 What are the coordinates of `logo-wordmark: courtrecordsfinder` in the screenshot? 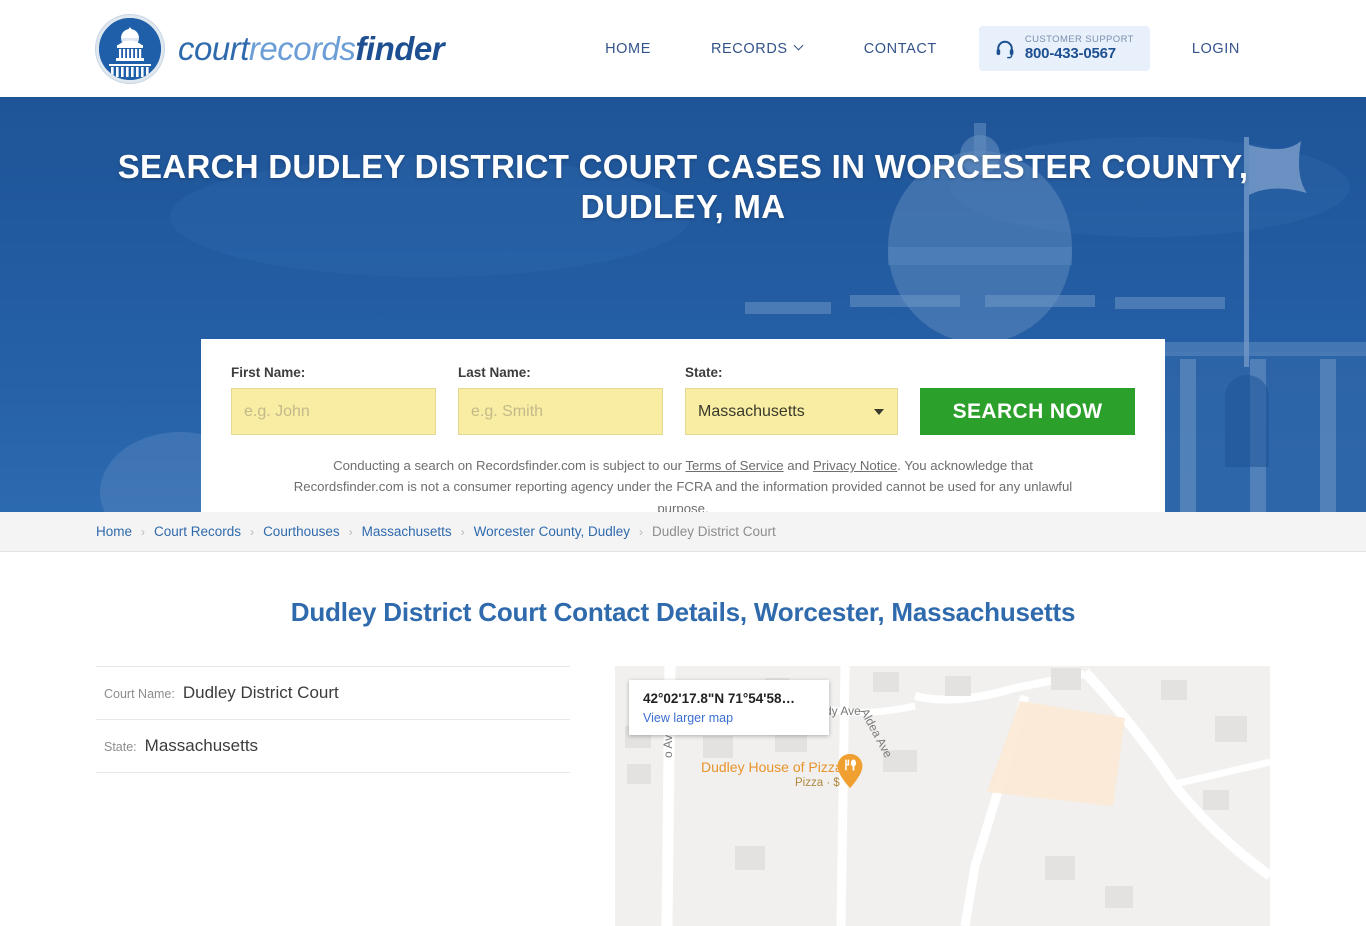 It's located at (311, 48).